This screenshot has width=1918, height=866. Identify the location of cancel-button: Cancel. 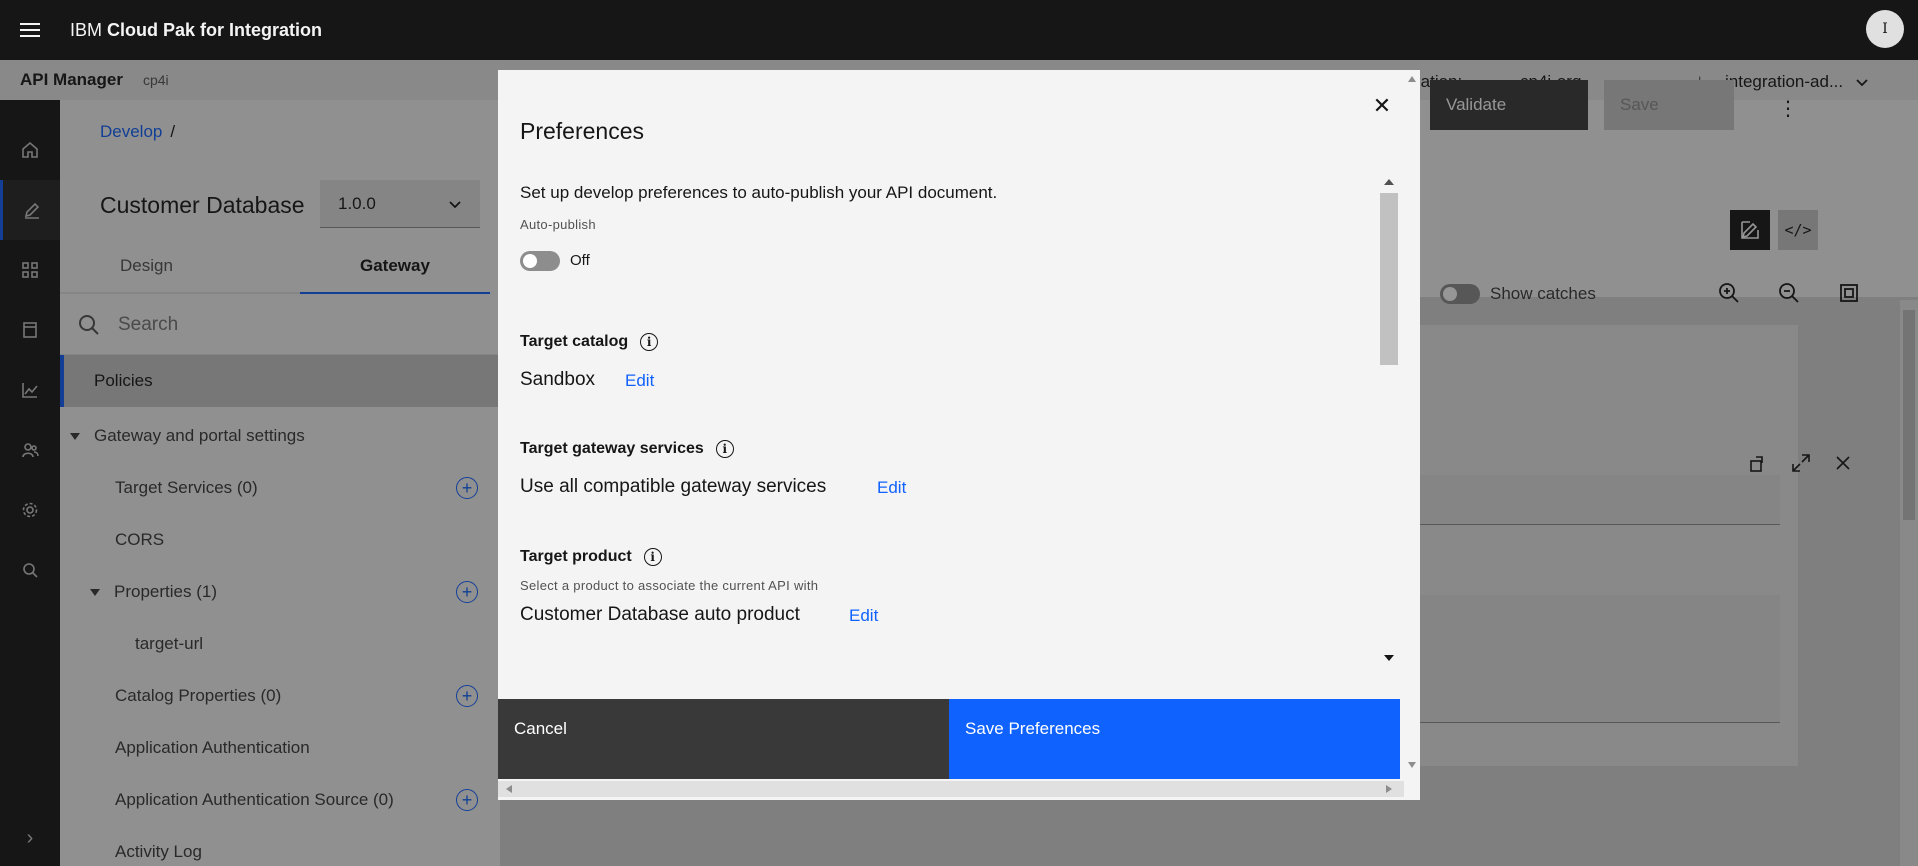
(723, 739).